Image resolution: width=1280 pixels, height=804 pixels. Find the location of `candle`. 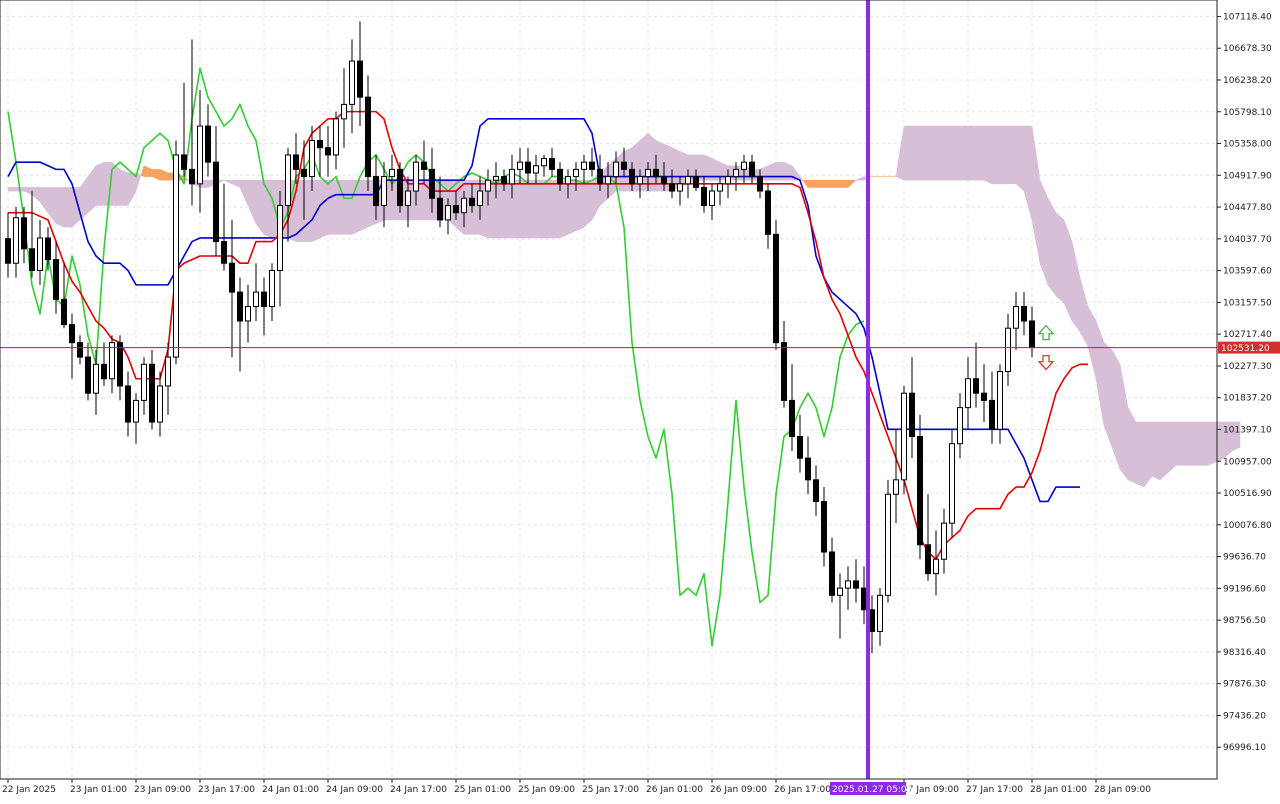

candle is located at coordinates (176, 252).